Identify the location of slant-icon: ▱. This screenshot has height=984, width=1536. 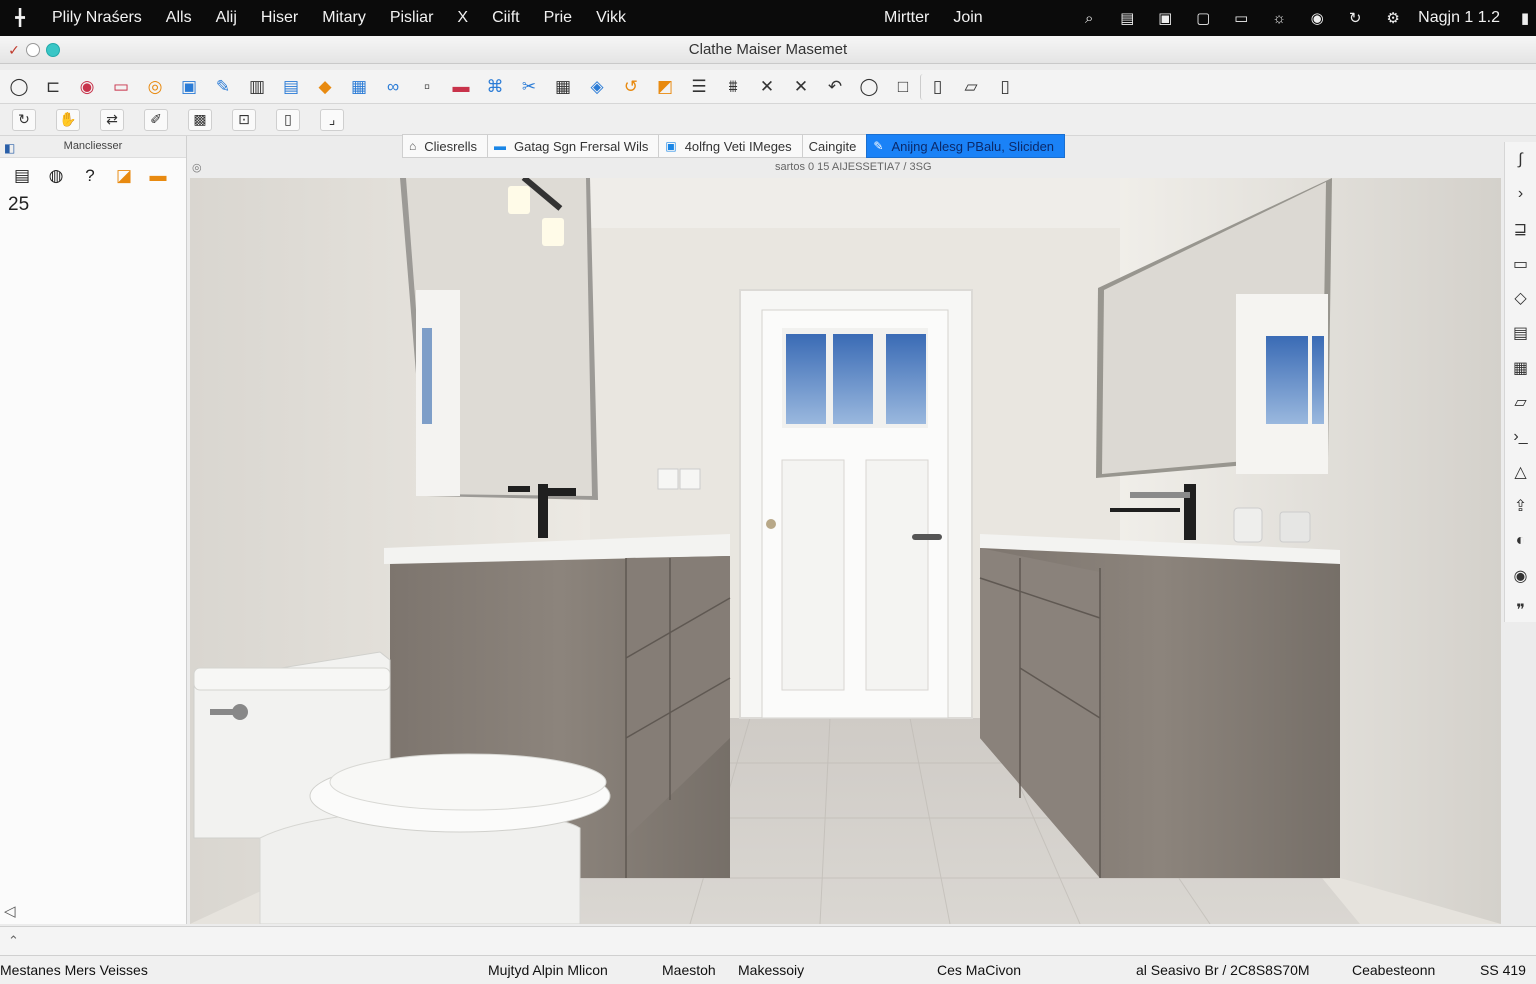
(971, 87).